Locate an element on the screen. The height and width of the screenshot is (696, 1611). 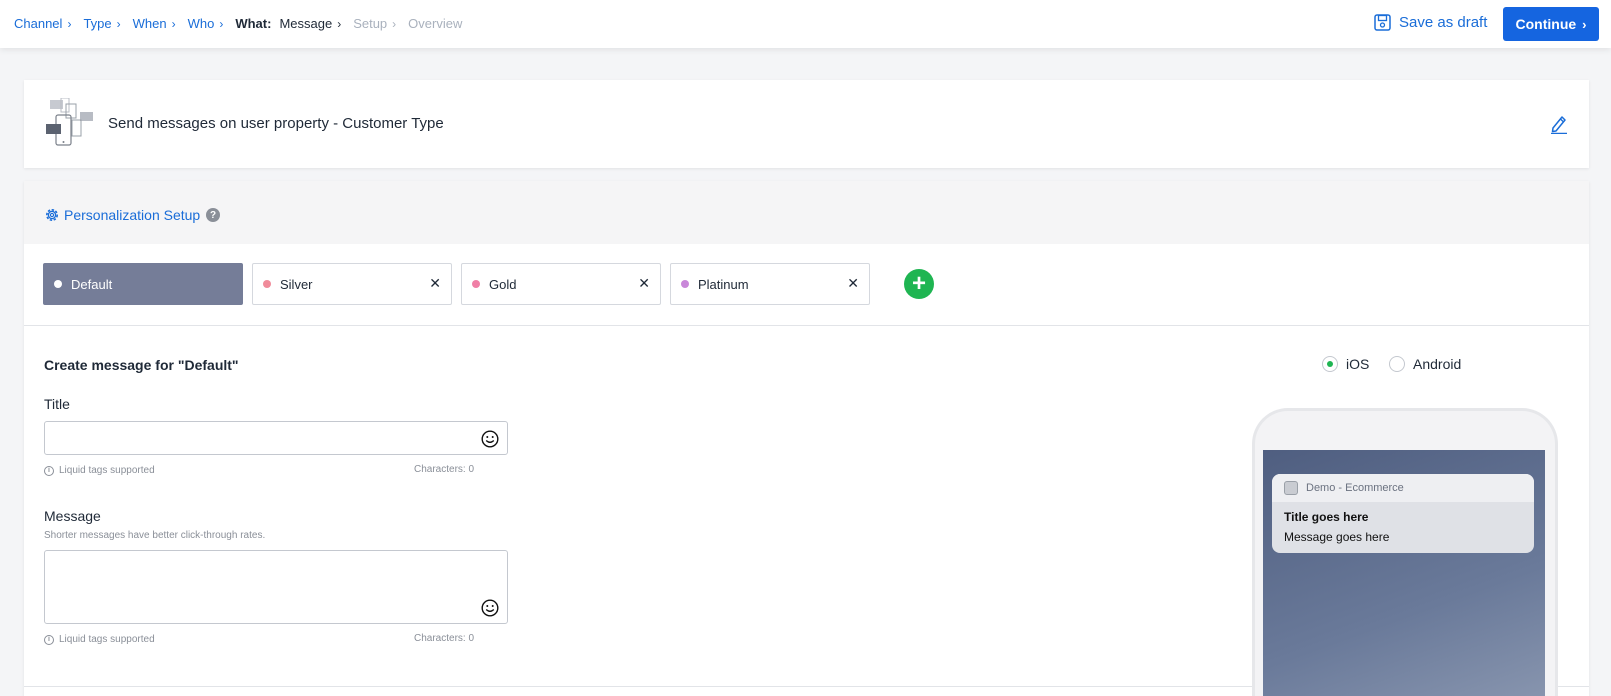
breadcrumb-overview: Overview is located at coordinates (435, 23).